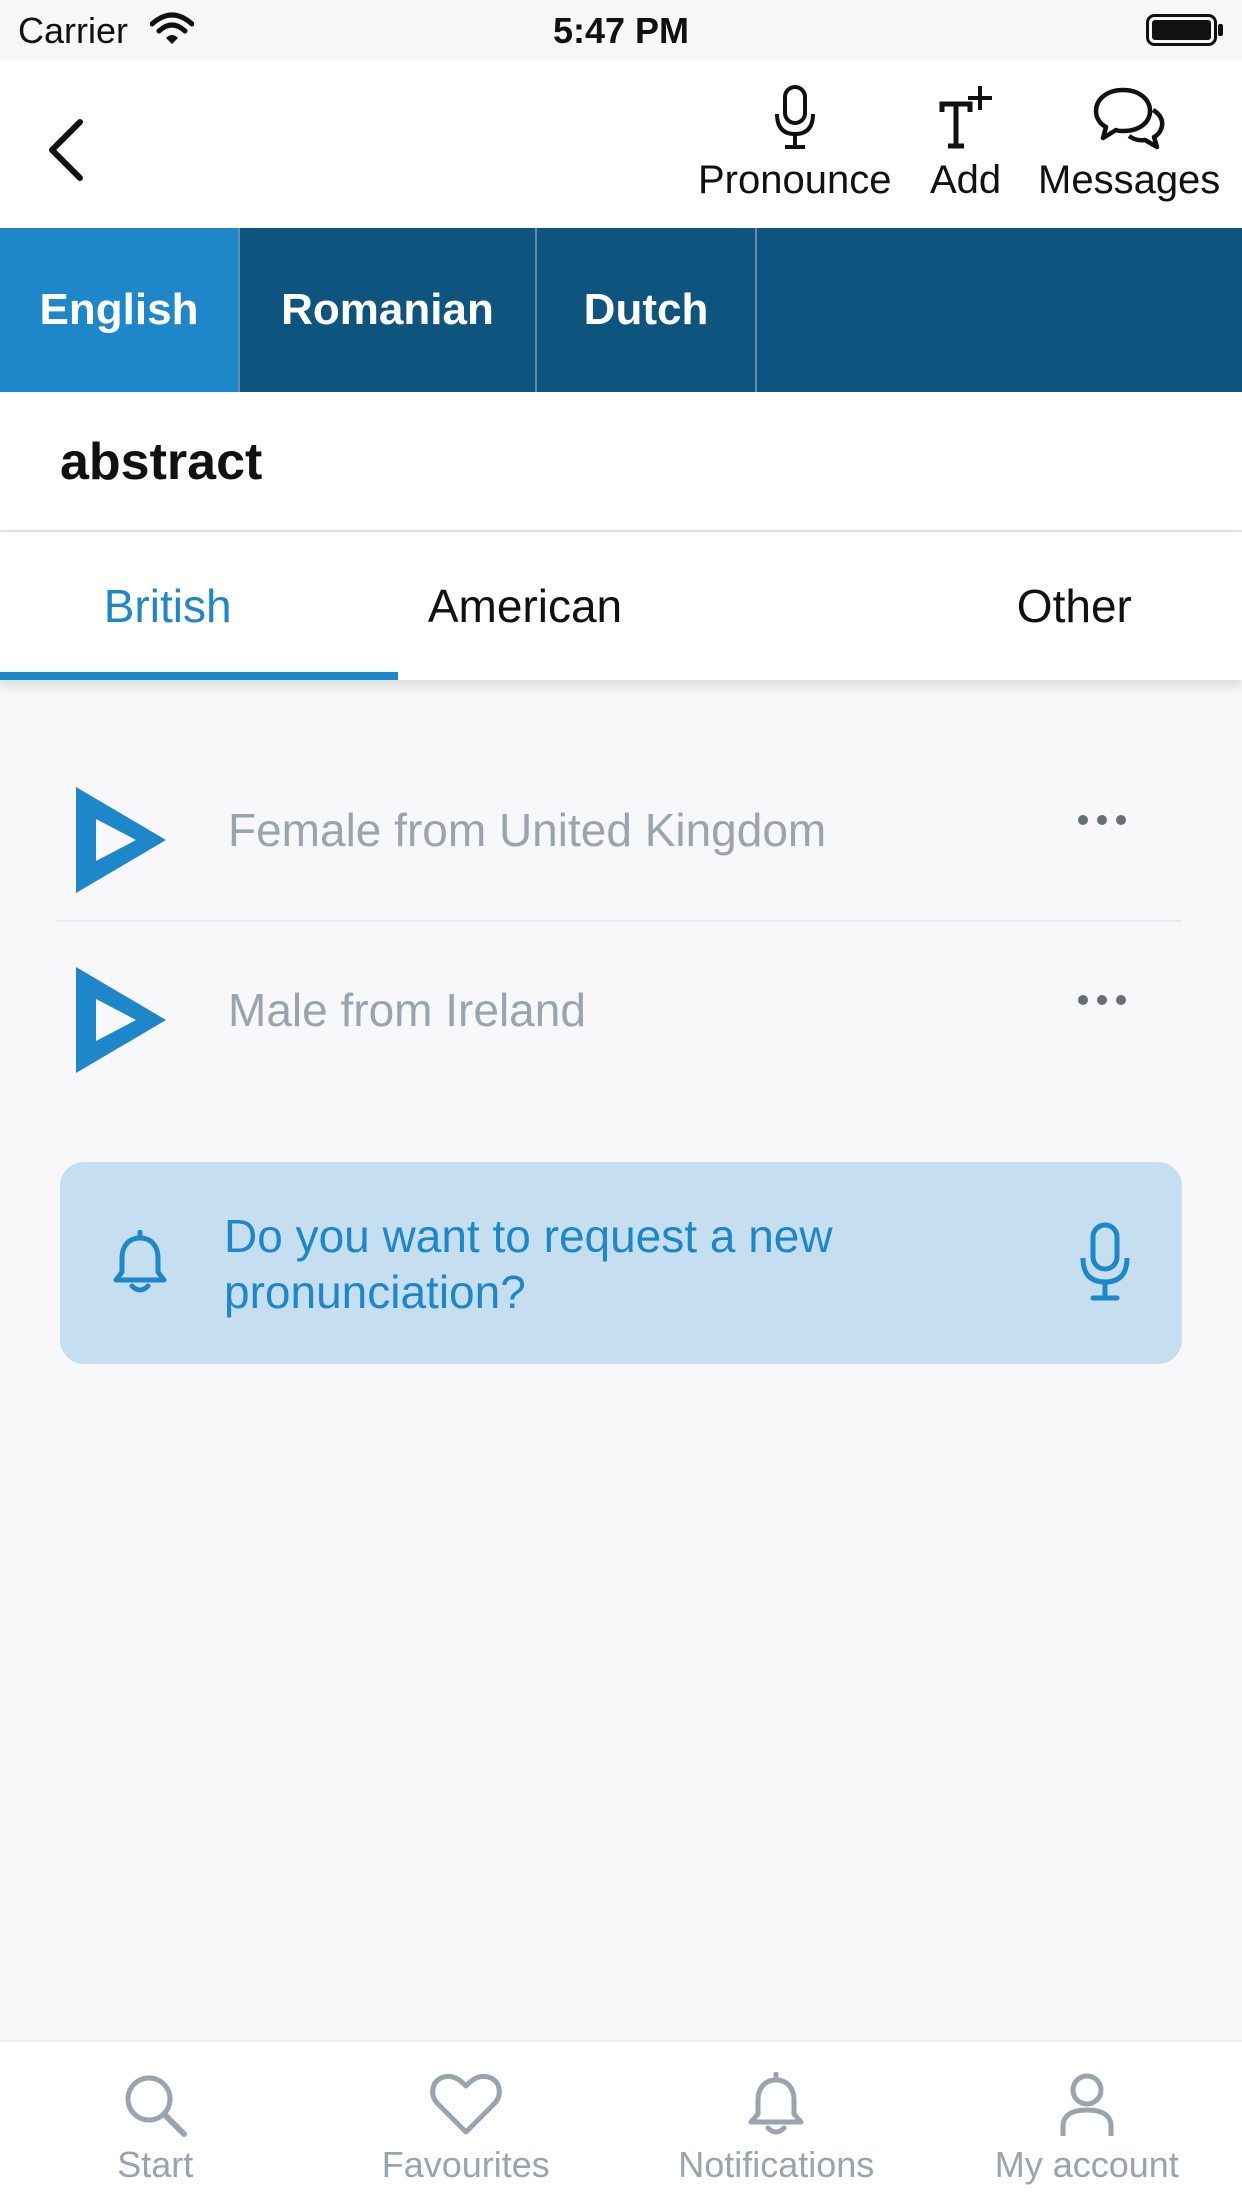 The image size is (1242, 2208). What do you see at coordinates (466, 2104) in the screenshot?
I see `heart-icon` at bounding box center [466, 2104].